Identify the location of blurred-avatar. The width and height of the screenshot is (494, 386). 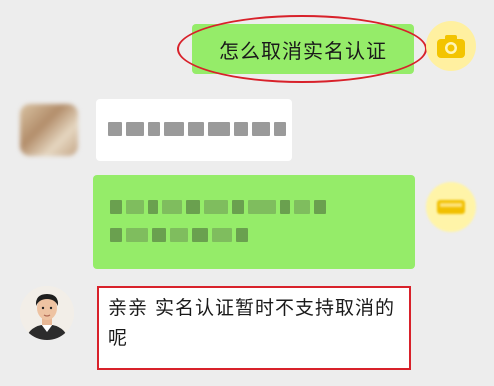
(49, 130).